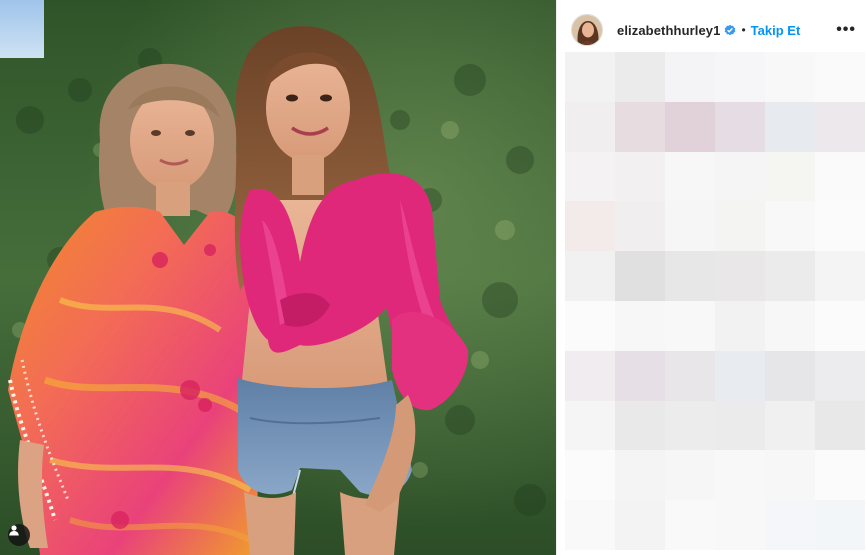 This screenshot has width=867, height=555. What do you see at coordinates (846, 30) in the screenshot?
I see `more-options-button: •••` at bounding box center [846, 30].